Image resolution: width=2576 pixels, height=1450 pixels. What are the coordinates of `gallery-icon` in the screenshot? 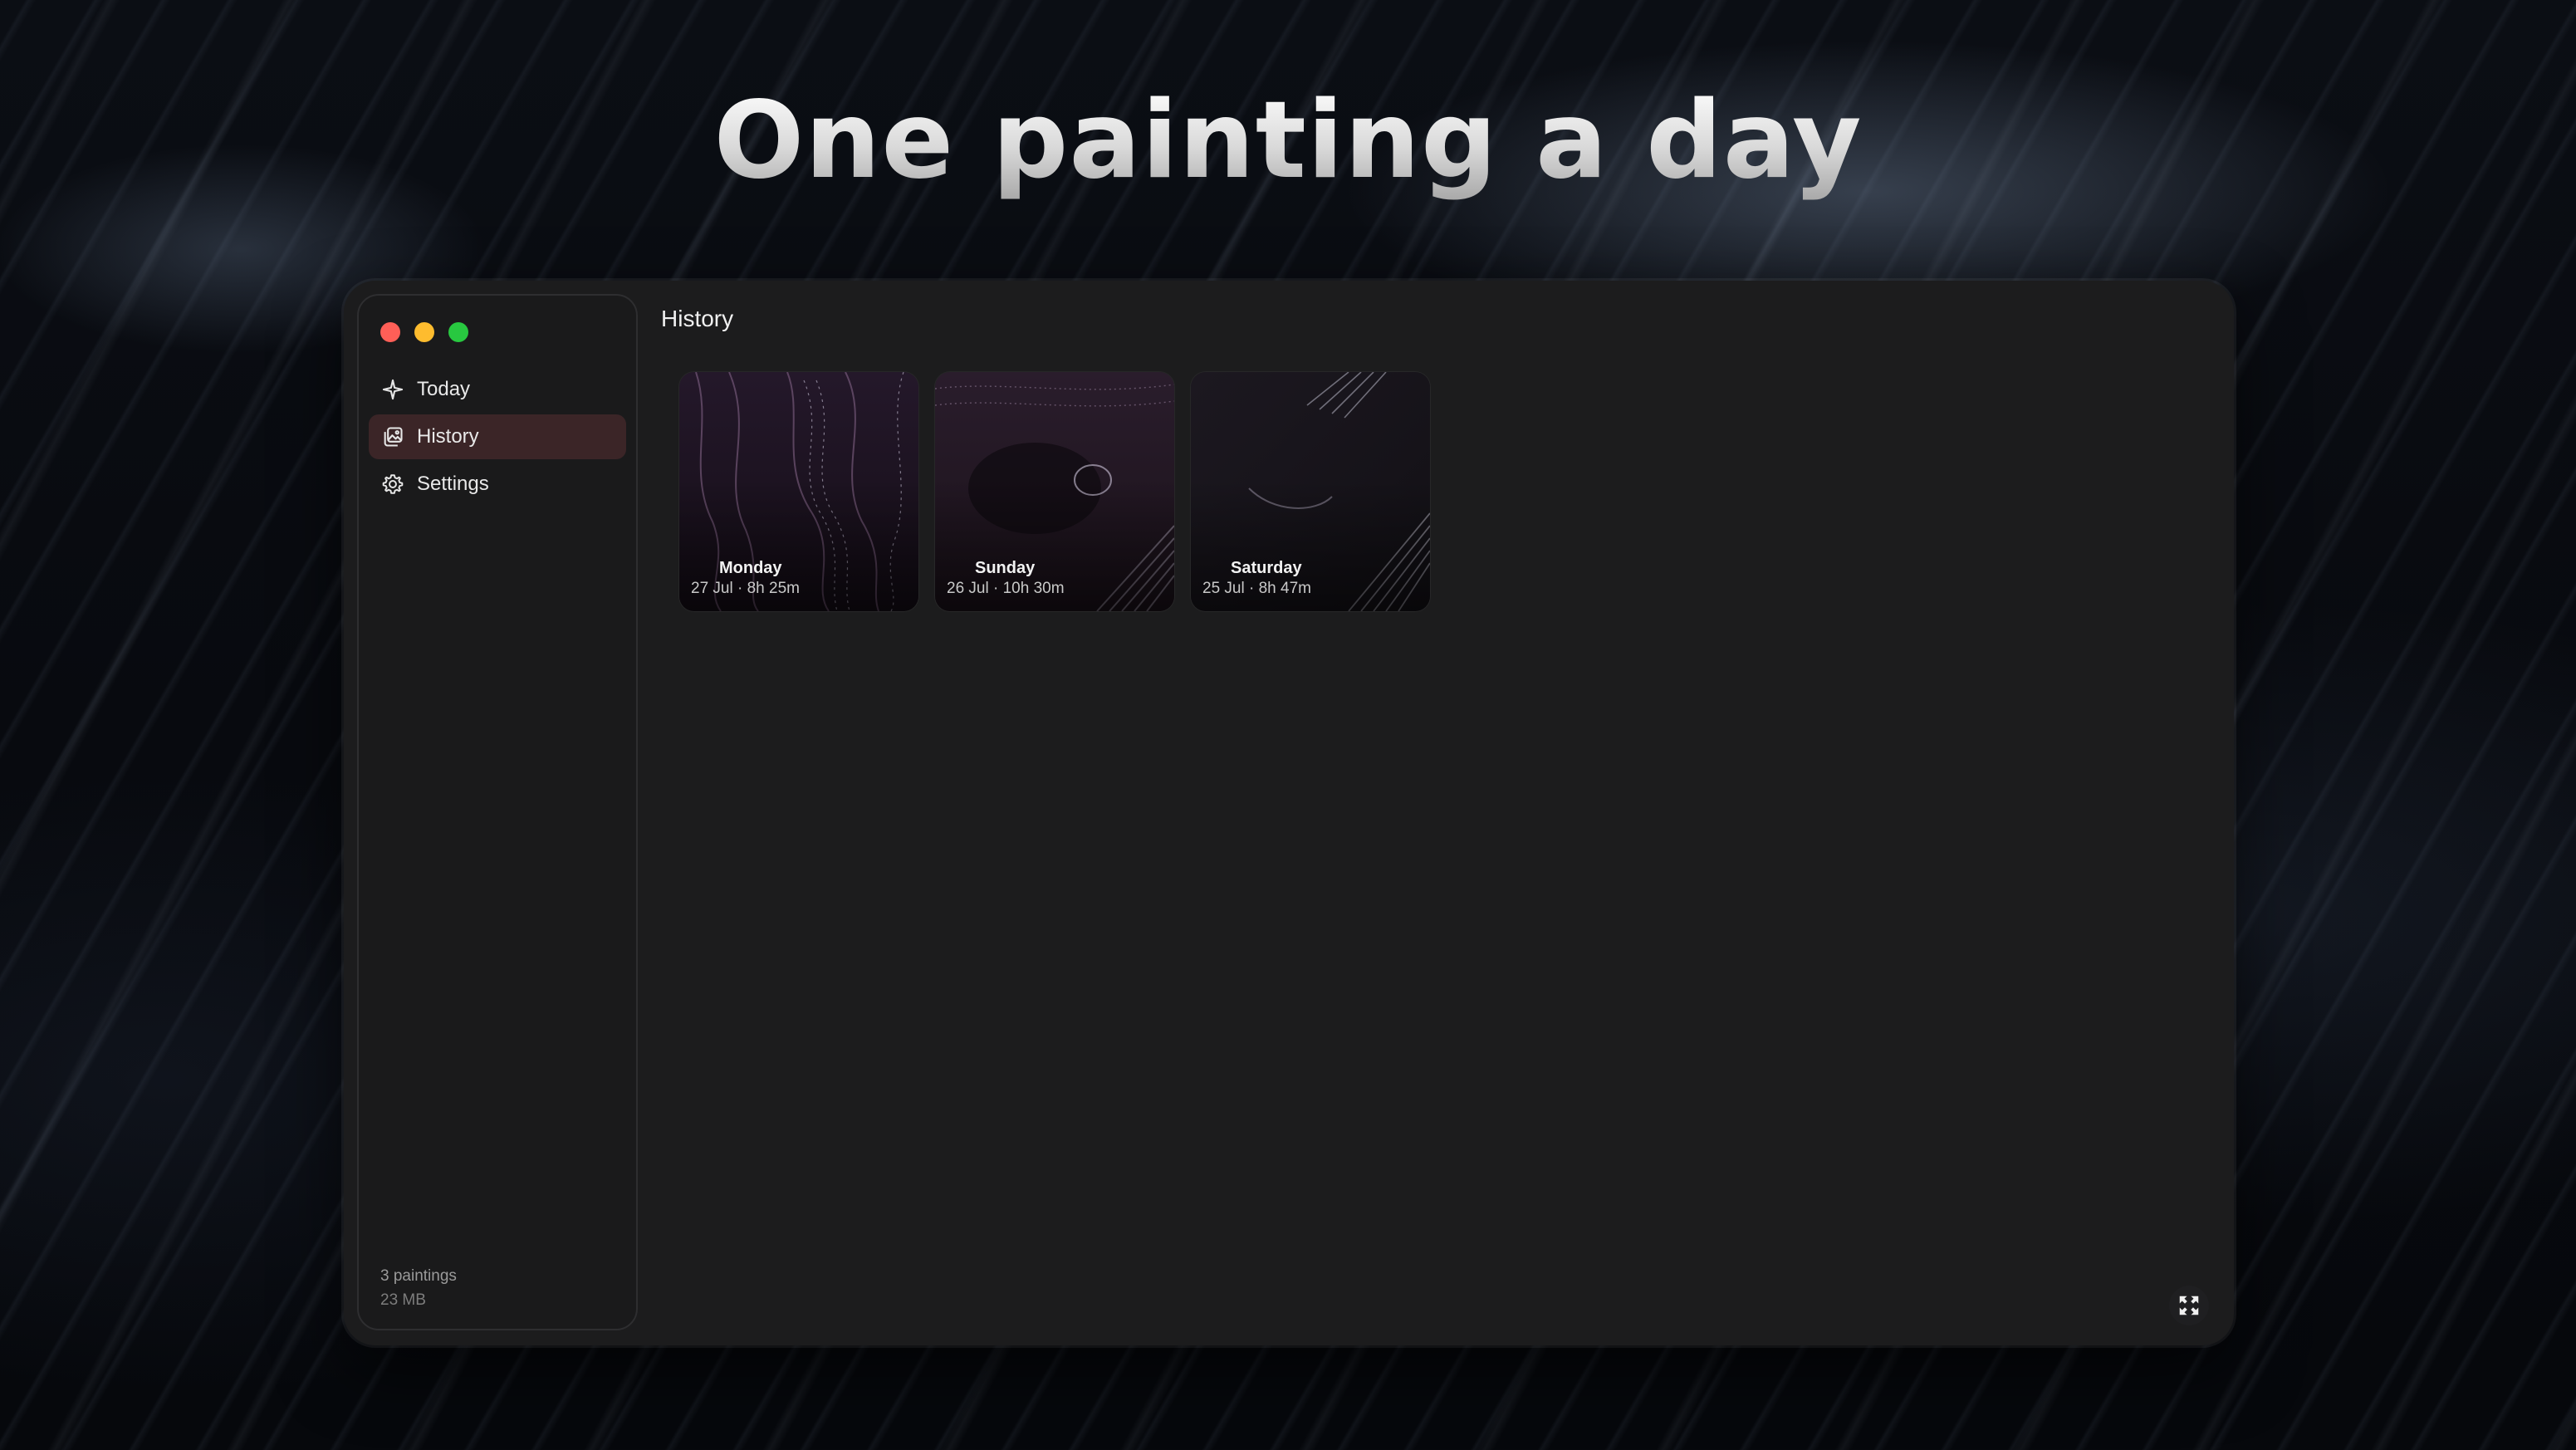 It's located at (393, 436).